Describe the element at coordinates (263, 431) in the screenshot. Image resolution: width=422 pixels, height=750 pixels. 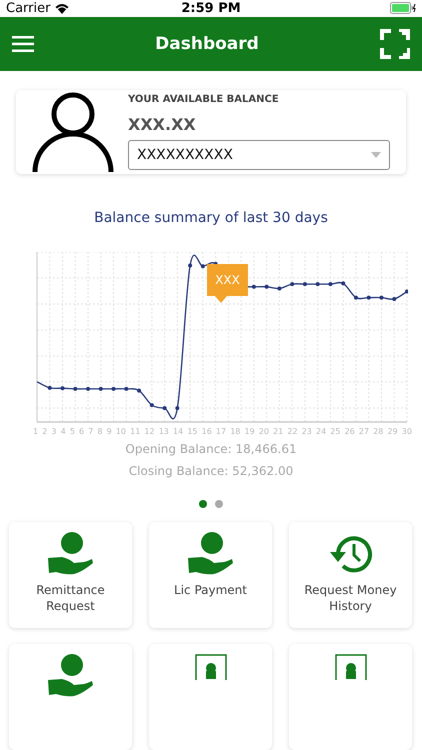
I see `axis-label: 20` at that location.